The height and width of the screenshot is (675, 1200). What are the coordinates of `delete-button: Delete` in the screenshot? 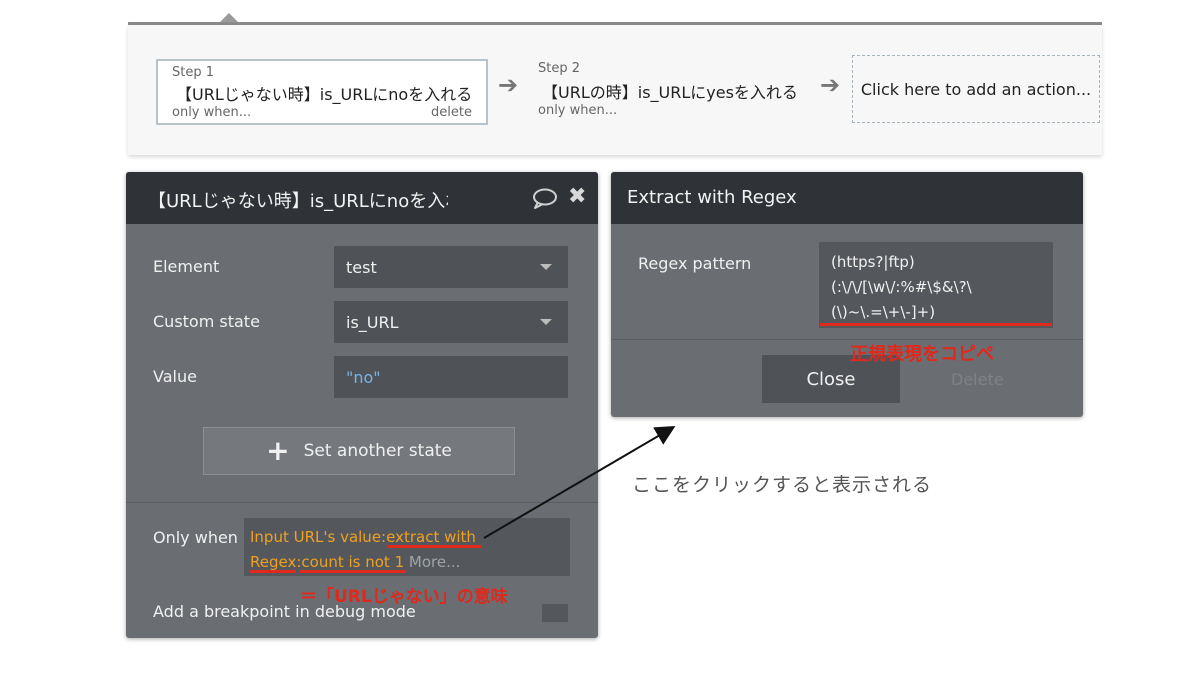 It's located at (977, 379).